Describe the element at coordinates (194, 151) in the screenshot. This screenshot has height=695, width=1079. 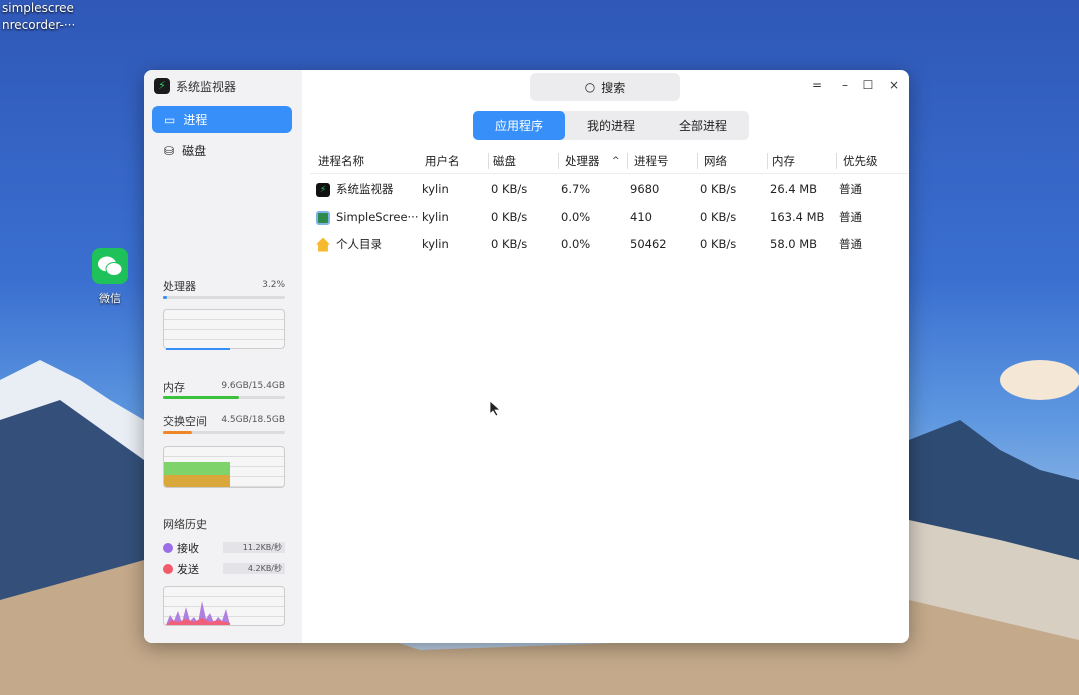
I see `nav-label: 磁盘` at that location.